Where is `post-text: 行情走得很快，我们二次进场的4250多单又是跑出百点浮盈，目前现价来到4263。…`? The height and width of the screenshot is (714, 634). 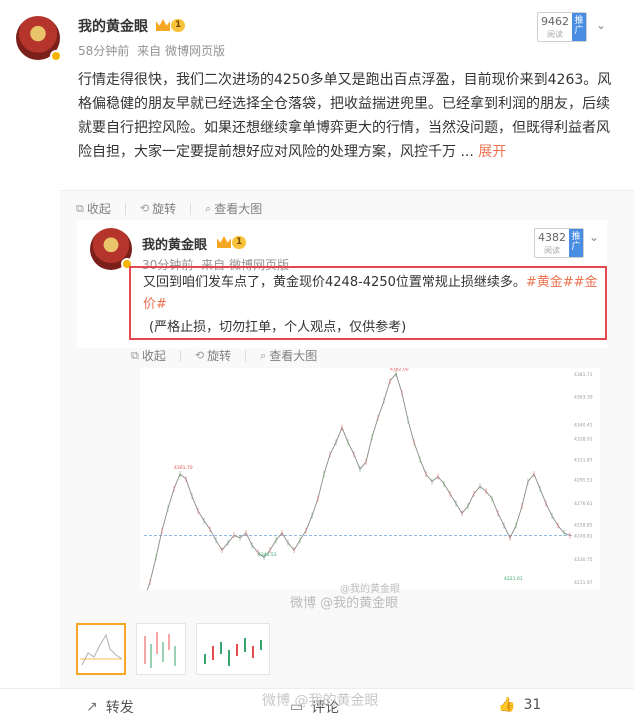
post-text: 行情走得很快，我们二次进场的4250多单又是跑出百点浮盈，目前现价来到4263。… is located at coordinates (347, 116).